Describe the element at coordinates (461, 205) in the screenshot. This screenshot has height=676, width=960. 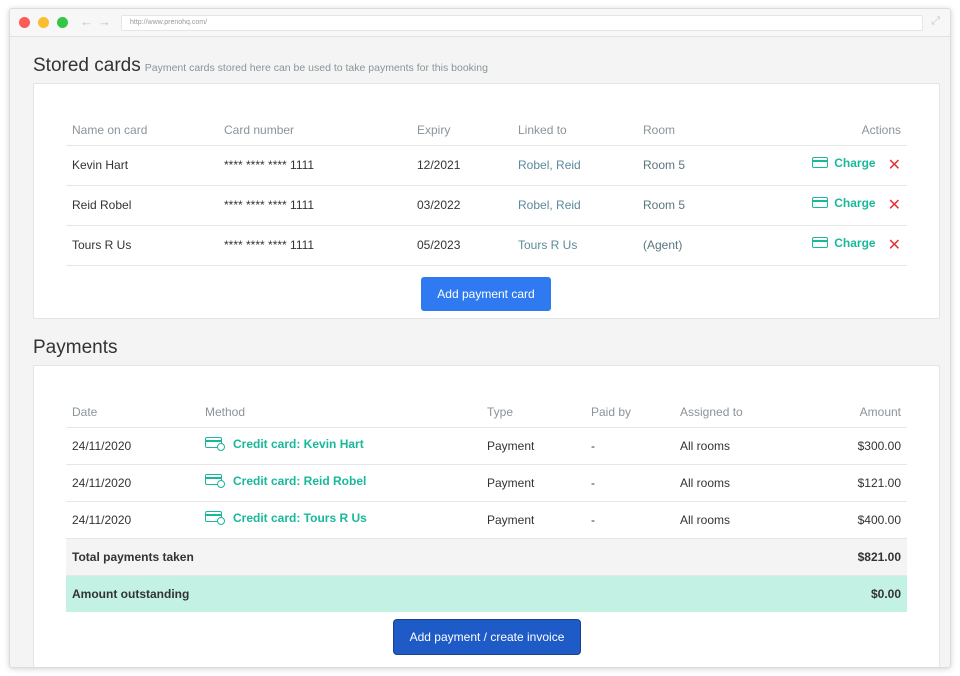
I see `card-expiry: 03/2022` at that location.